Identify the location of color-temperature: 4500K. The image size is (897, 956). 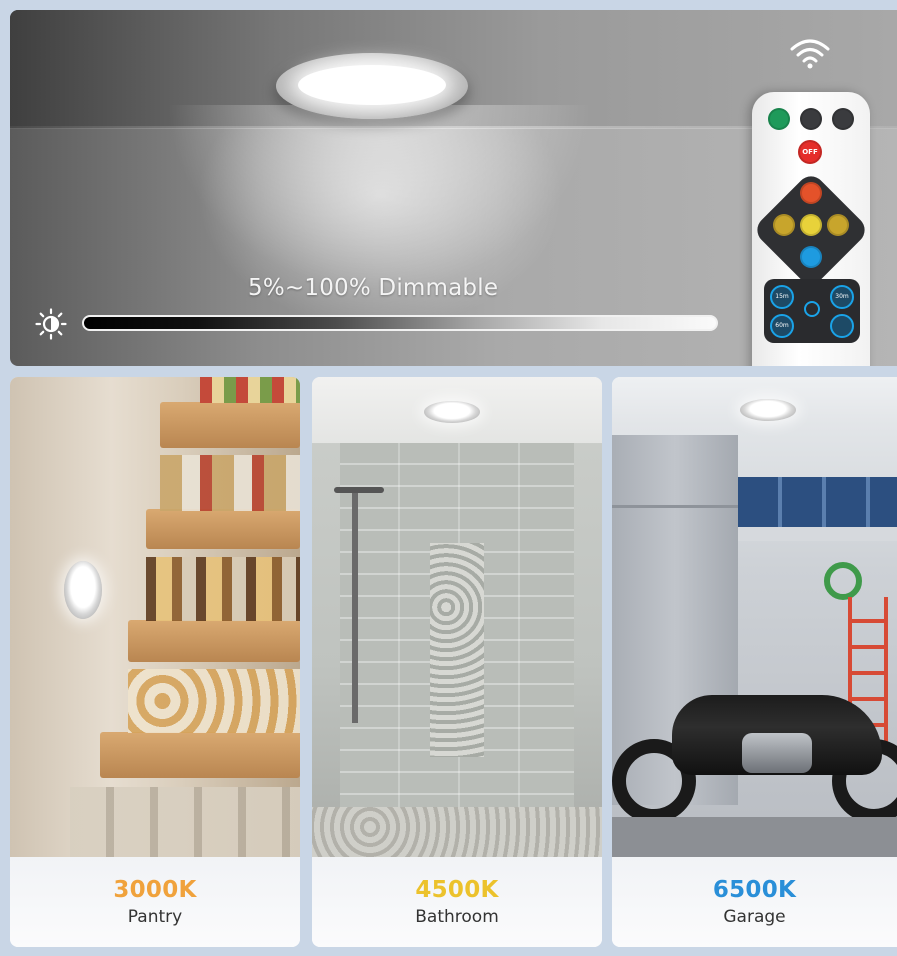
(457, 890).